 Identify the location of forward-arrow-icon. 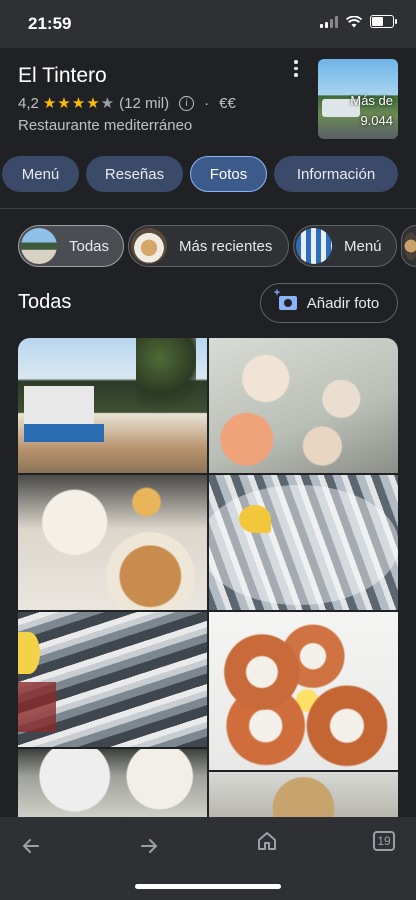
(149, 846).